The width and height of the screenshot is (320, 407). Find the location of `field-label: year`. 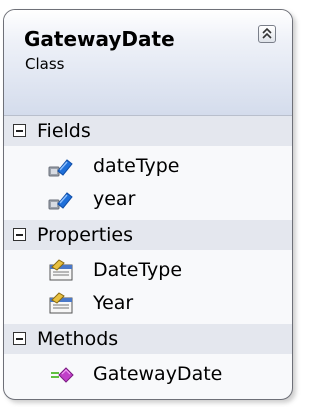

field-label: year is located at coordinates (114, 199).